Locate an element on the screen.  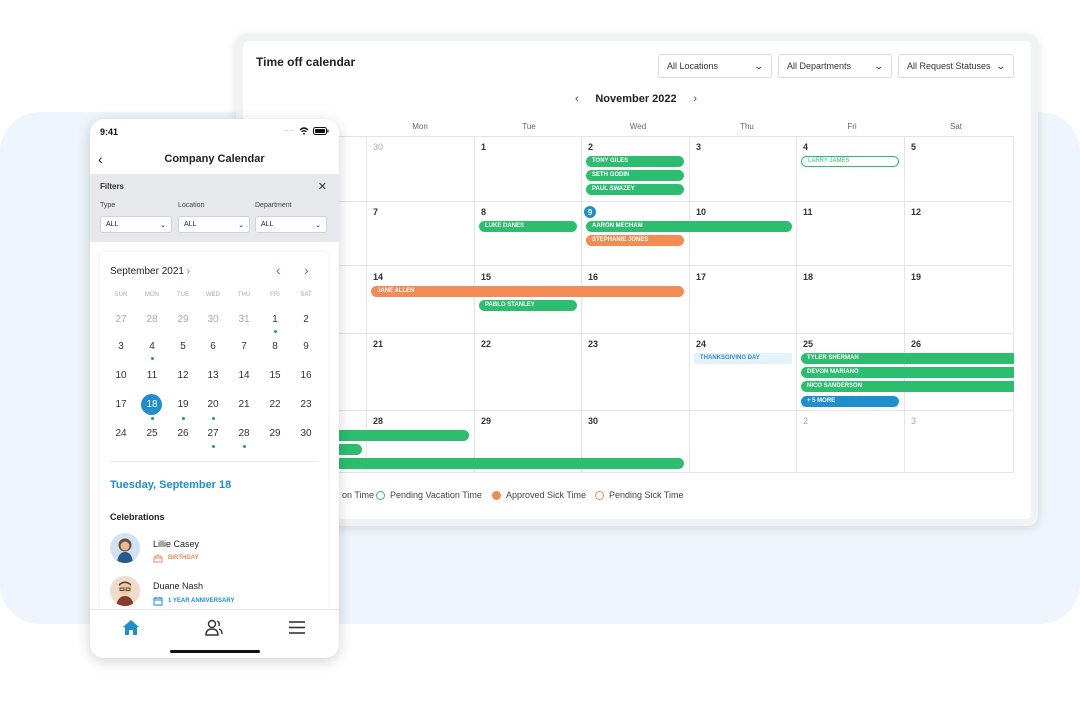
calendar-day: 24 is located at coordinates (121, 433).